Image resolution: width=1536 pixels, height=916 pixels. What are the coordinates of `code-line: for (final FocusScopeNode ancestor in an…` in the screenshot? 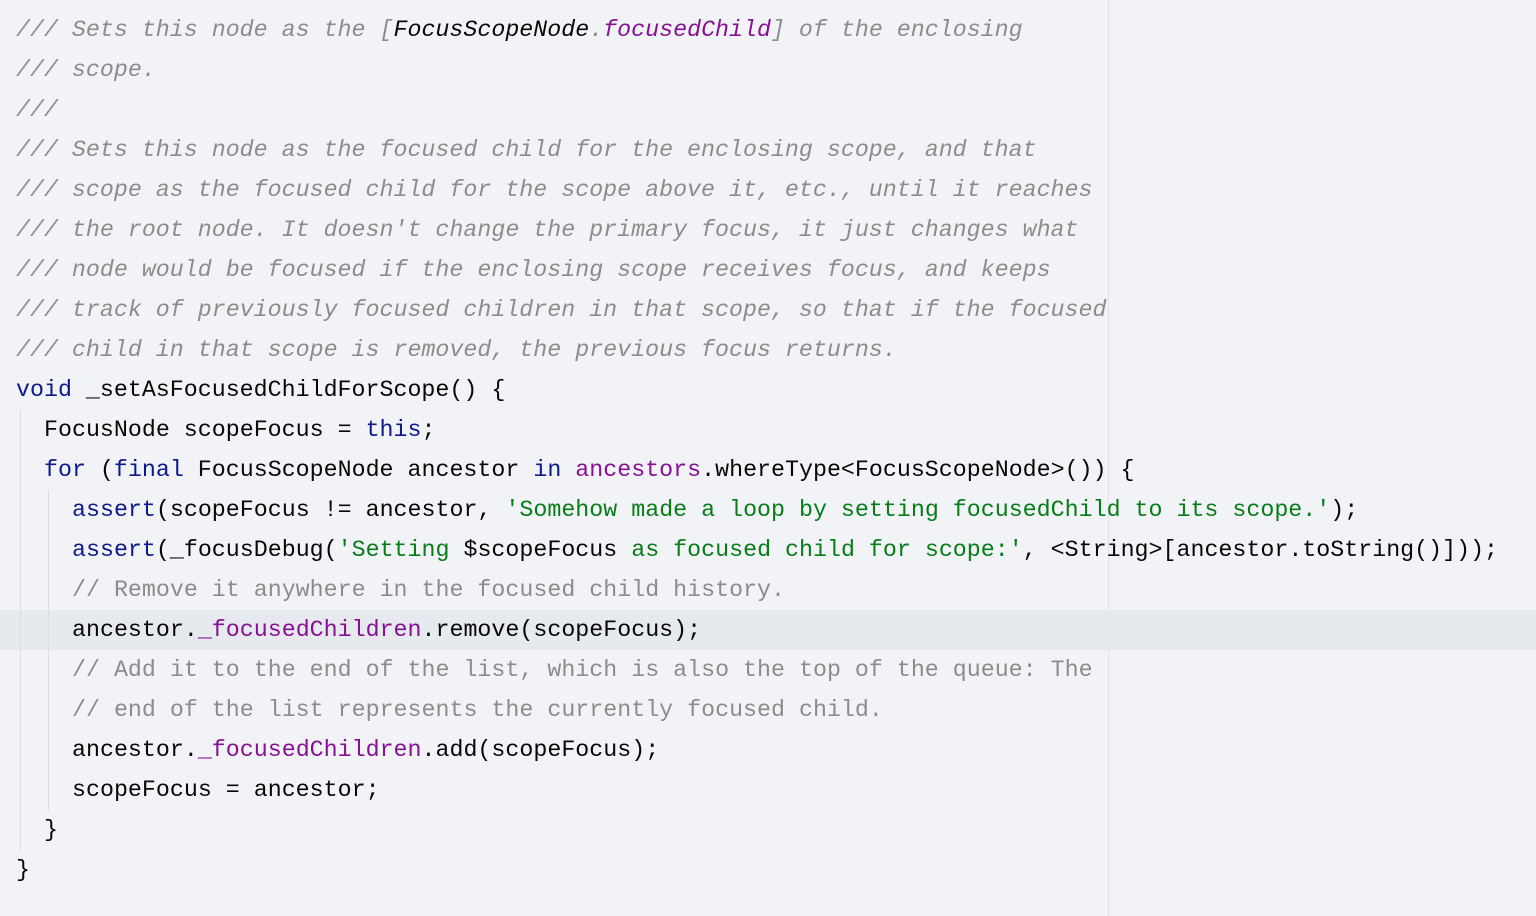 It's located at (768, 470).